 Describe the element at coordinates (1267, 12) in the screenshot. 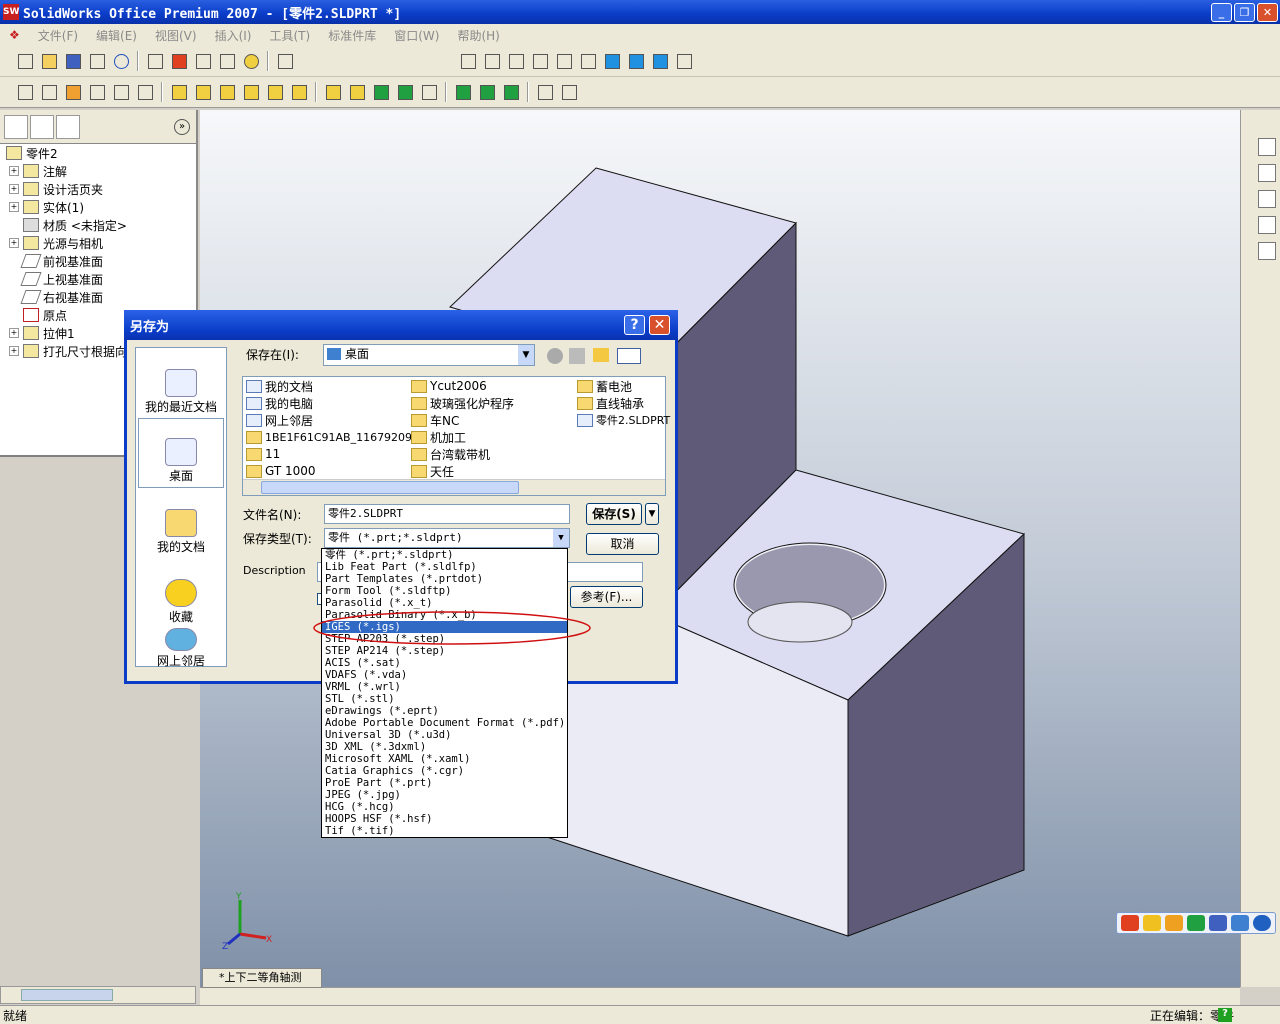

I see `close-button: ✕` at that location.